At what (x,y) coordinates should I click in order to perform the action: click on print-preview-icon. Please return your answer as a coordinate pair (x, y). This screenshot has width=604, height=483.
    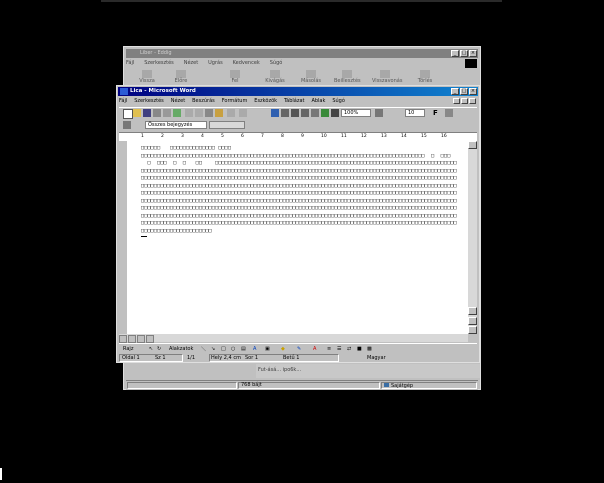
    Looking at the image, I should click on (167, 113).